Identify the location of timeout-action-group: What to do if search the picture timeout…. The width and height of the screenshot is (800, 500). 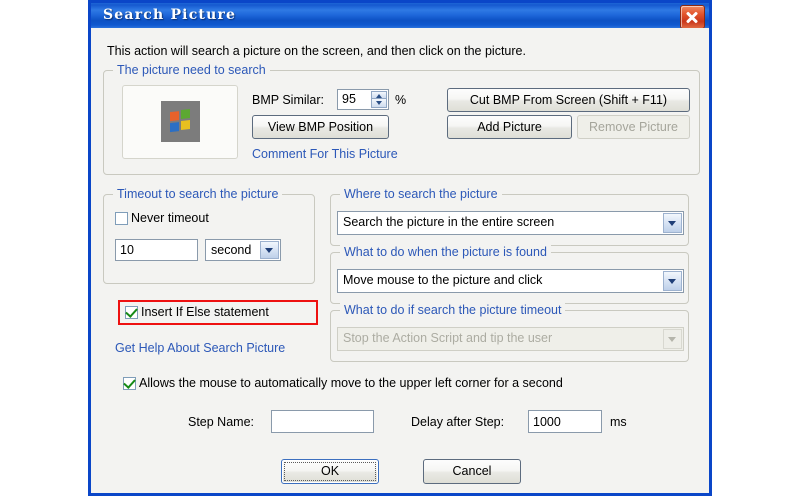
(509, 332).